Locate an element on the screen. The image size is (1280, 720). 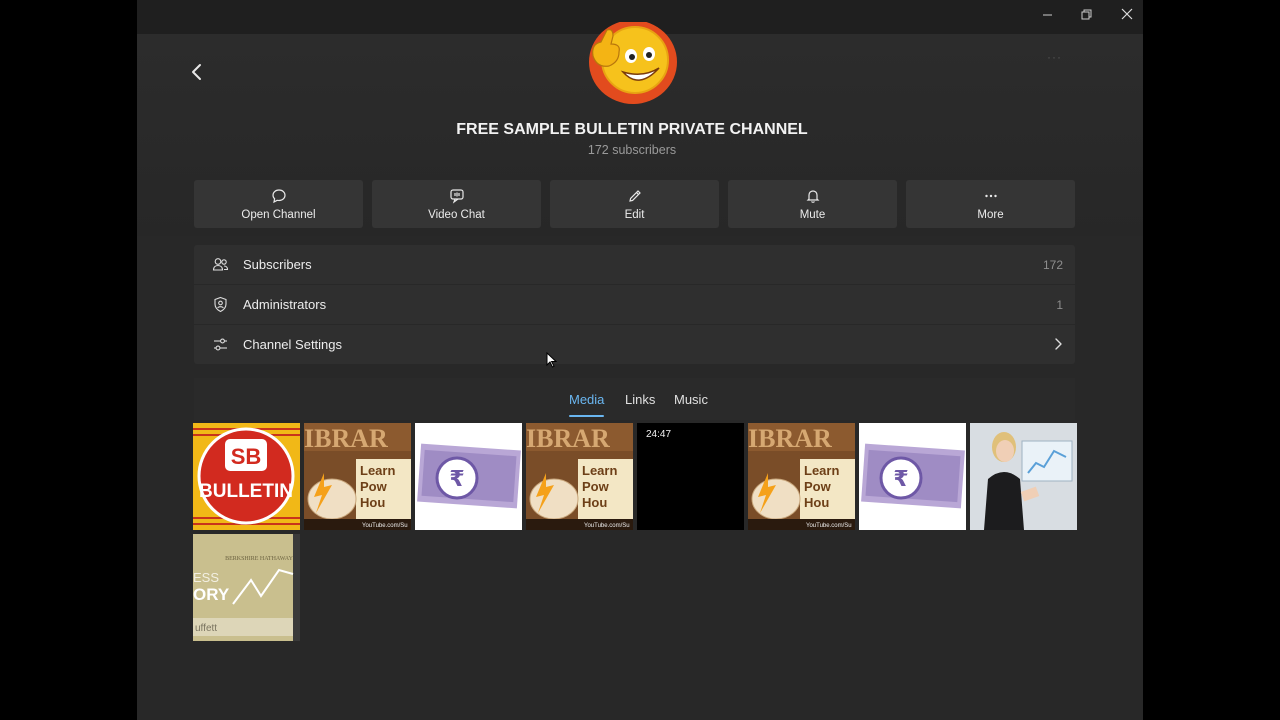
edit-button: Edit is located at coordinates (634, 204).